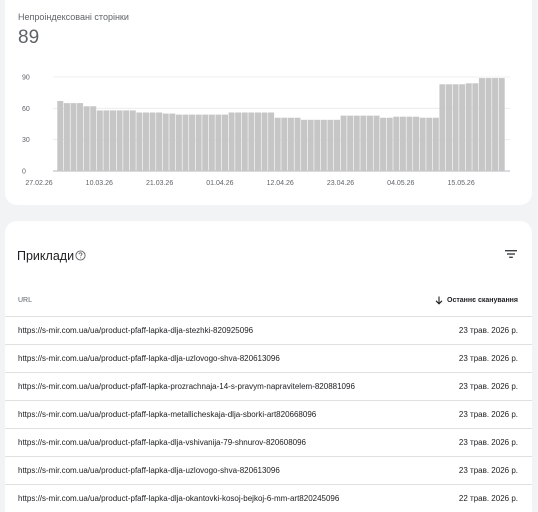 The width and height of the screenshot is (538, 512). What do you see at coordinates (460, 183) in the screenshot?
I see `x-tick-label: 15.05.26` at bounding box center [460, 183].